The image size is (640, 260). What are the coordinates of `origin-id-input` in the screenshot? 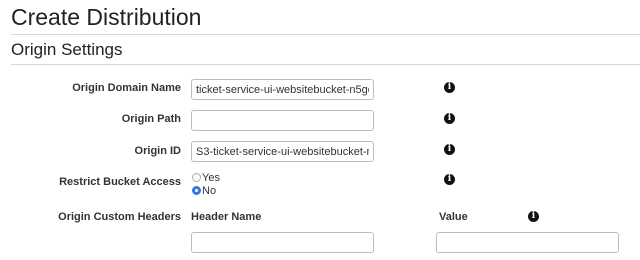 It's located at (282, 151).